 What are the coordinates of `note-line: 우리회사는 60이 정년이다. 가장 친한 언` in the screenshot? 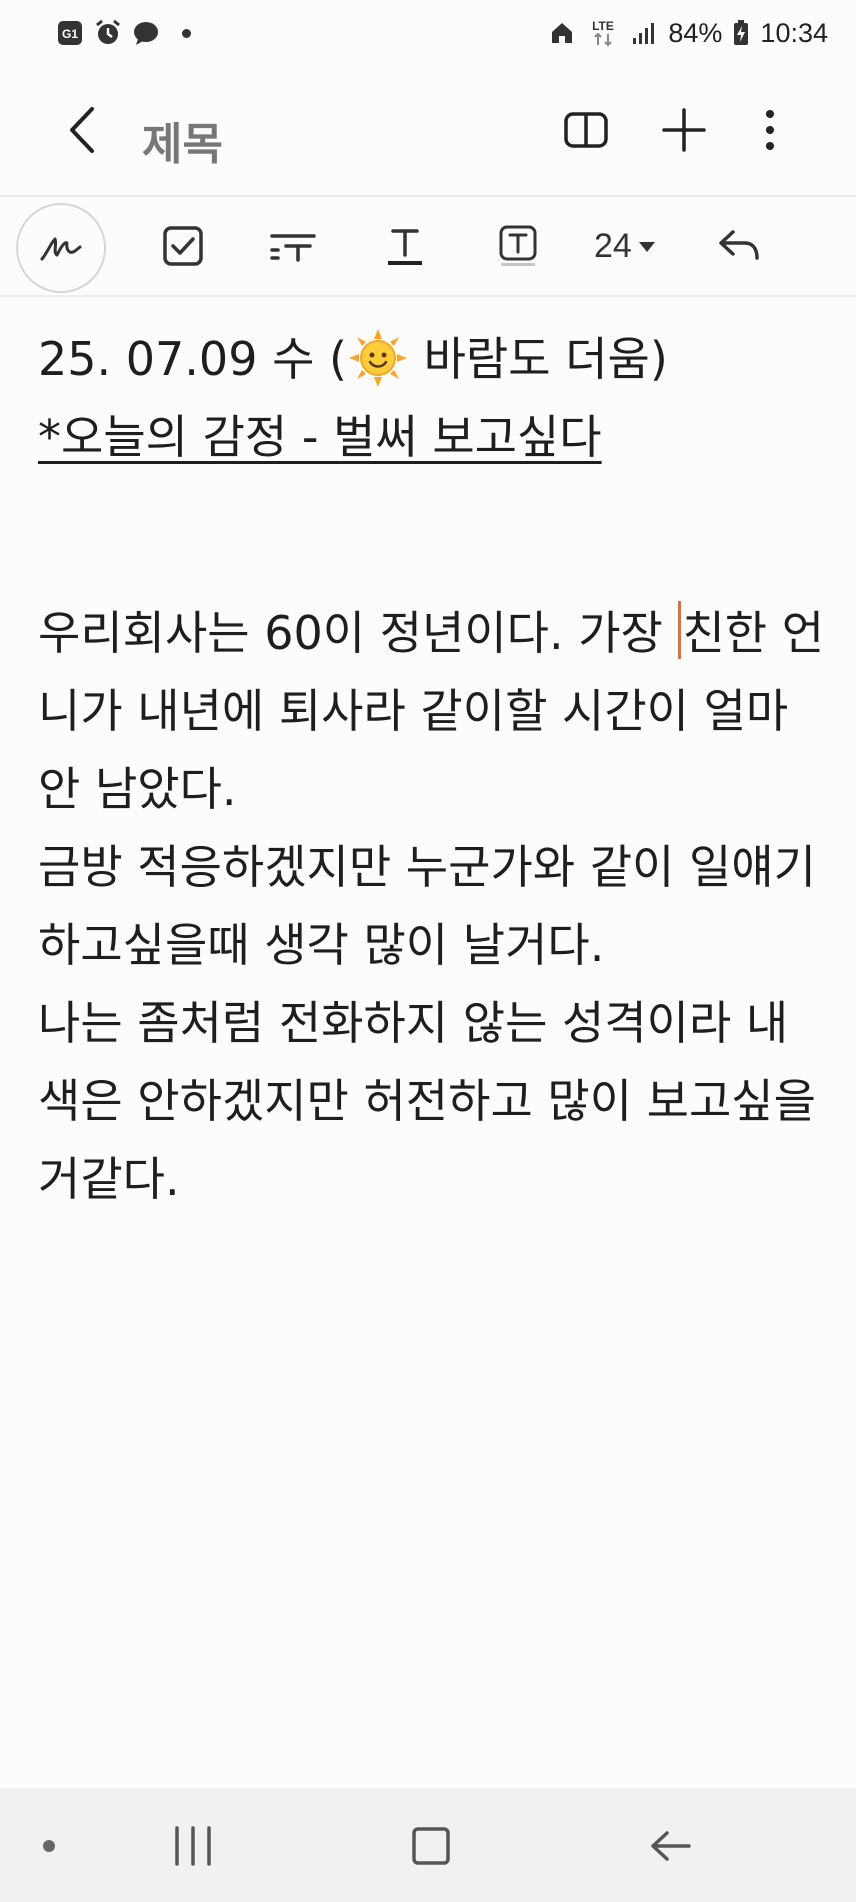 It's located at (433, 633).